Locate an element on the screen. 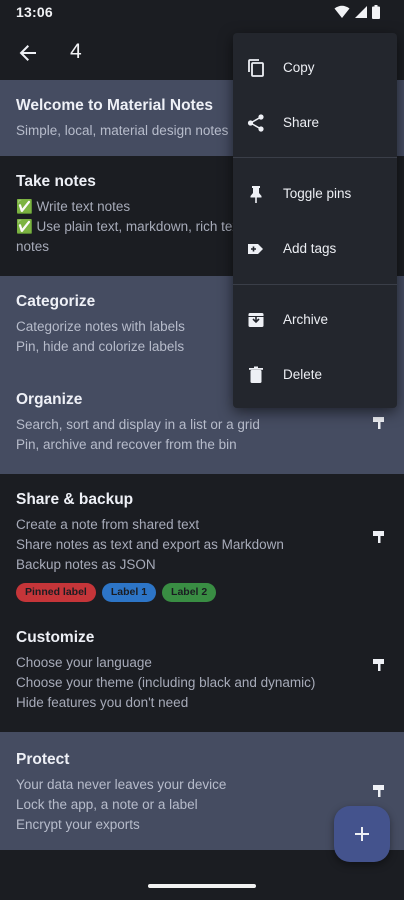 The image size is (404, 900). signal-icon is located at coordinates (361, 12).